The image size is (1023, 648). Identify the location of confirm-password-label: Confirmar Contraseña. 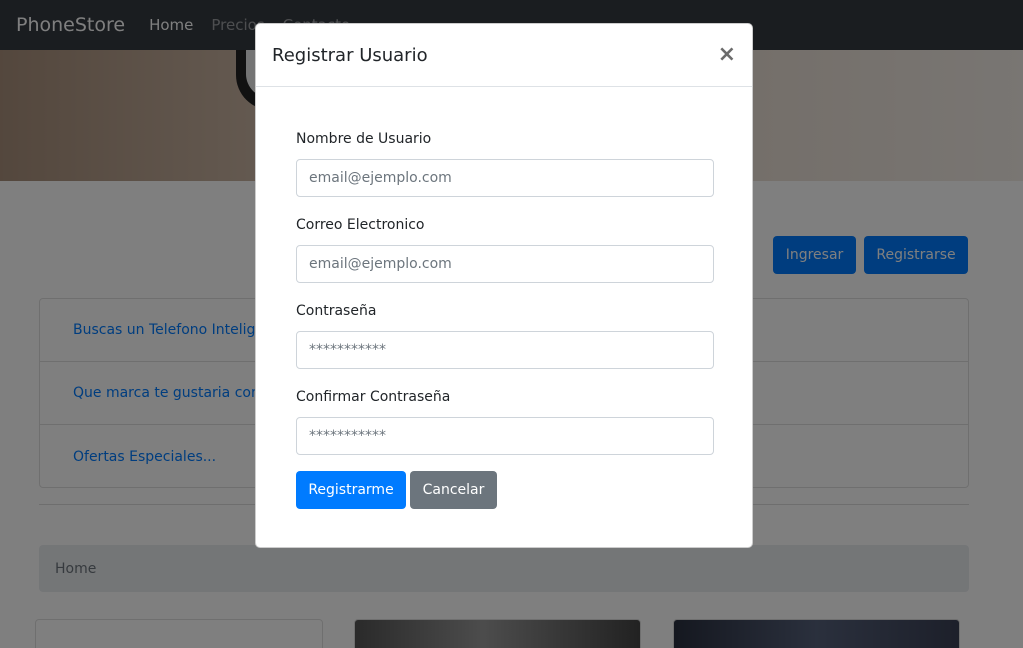
(373, 397).